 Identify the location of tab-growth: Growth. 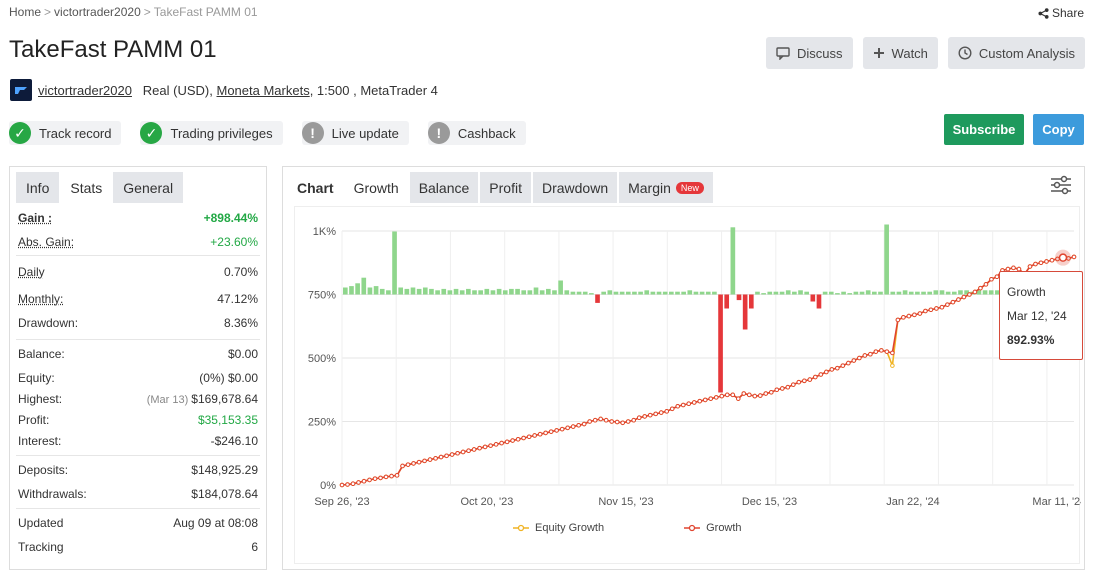
(376, 187).